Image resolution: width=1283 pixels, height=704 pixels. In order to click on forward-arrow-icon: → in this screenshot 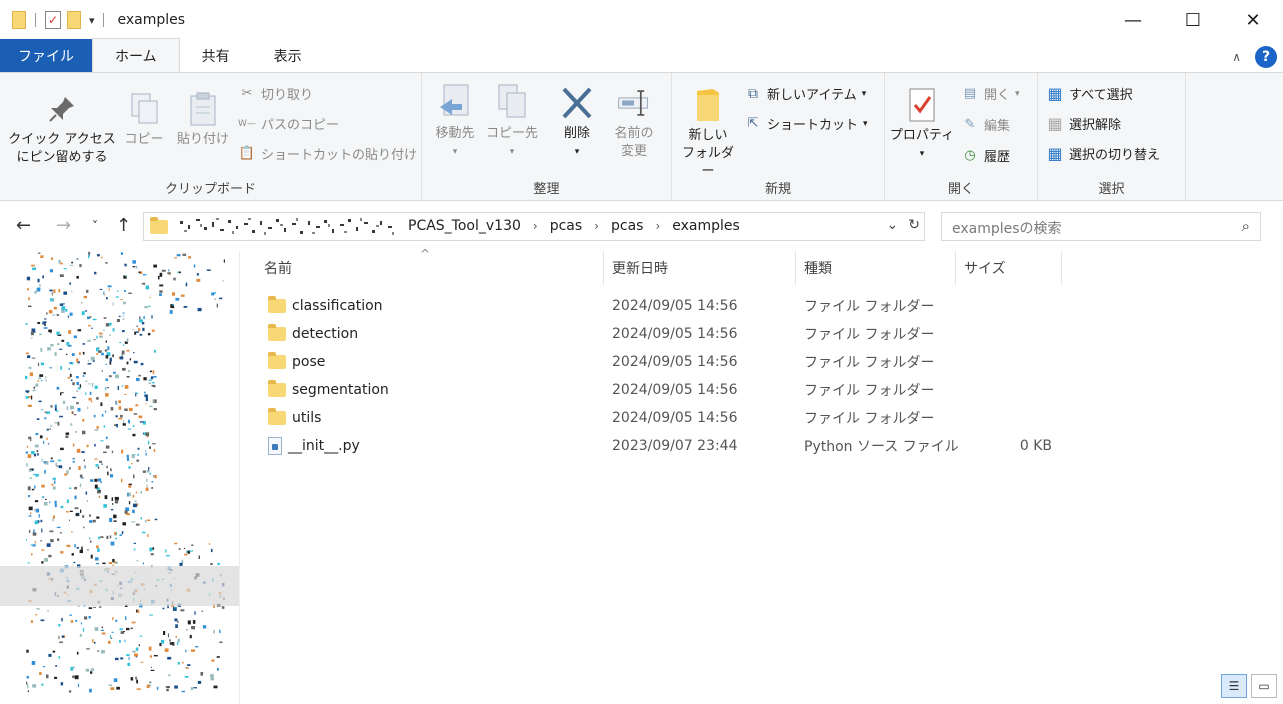, I will do `click(63, 225)`.